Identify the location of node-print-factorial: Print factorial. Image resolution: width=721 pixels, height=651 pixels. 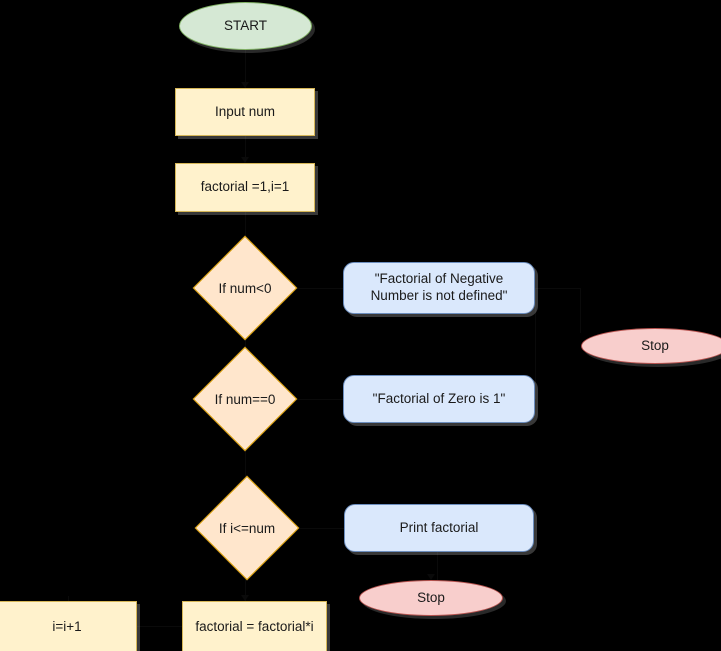
(439, 528).